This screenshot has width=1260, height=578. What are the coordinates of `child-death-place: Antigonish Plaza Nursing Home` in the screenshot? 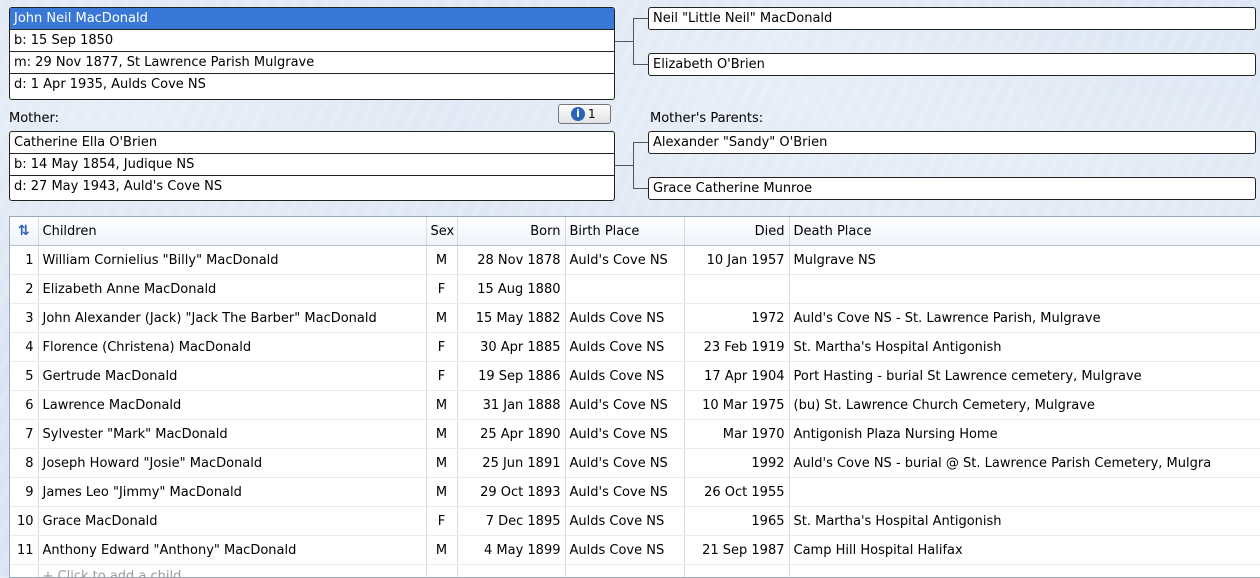 It's located at (1024, 434).